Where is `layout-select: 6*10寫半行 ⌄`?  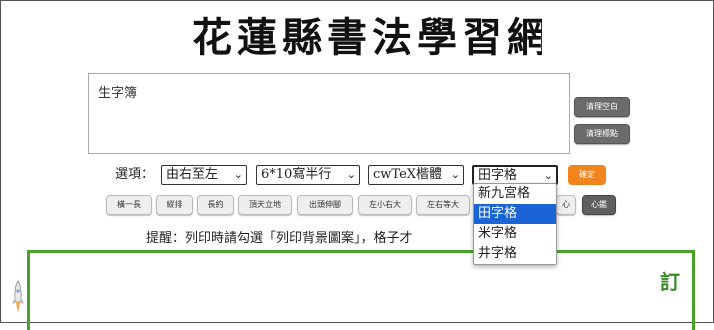
layout-select: 6*10寫半行 ⌄ is located at coordinates (308, 175).